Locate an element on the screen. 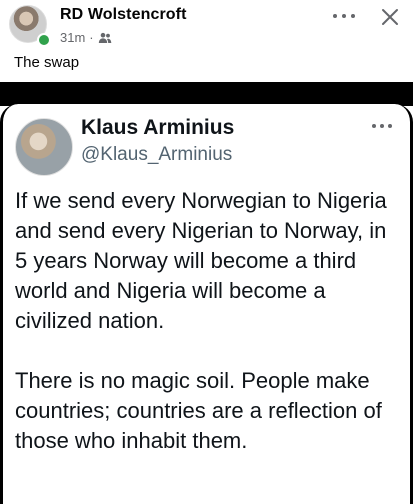 The width and height of the screenshot is (413, 504). more-horizontal-icon is located at coordinates (344, 16).